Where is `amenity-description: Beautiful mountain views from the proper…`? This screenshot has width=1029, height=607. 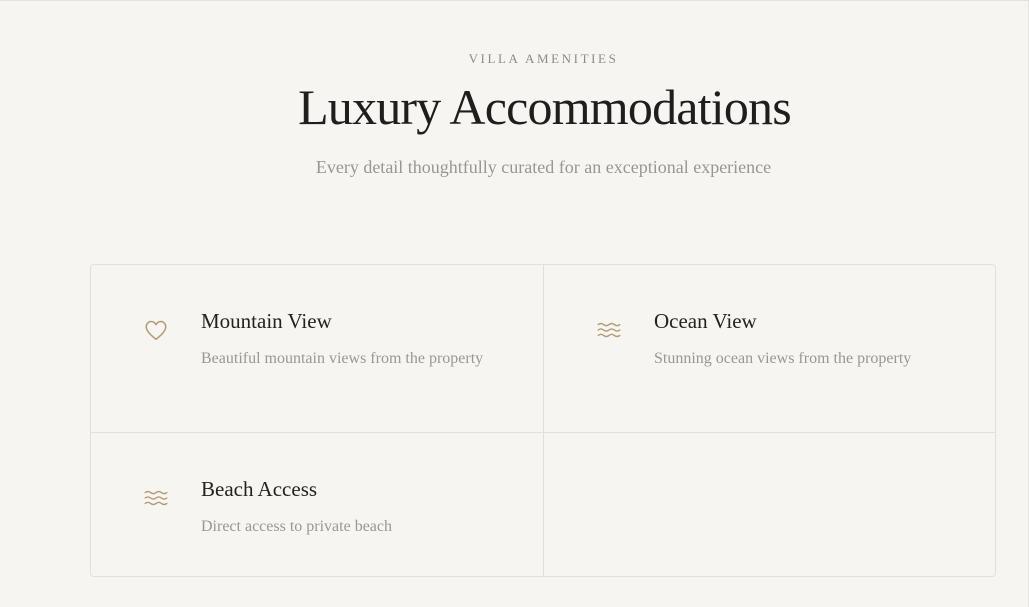 amenity-description: Beautiful mountain views from the proper… is located at coordinates (342, 358).